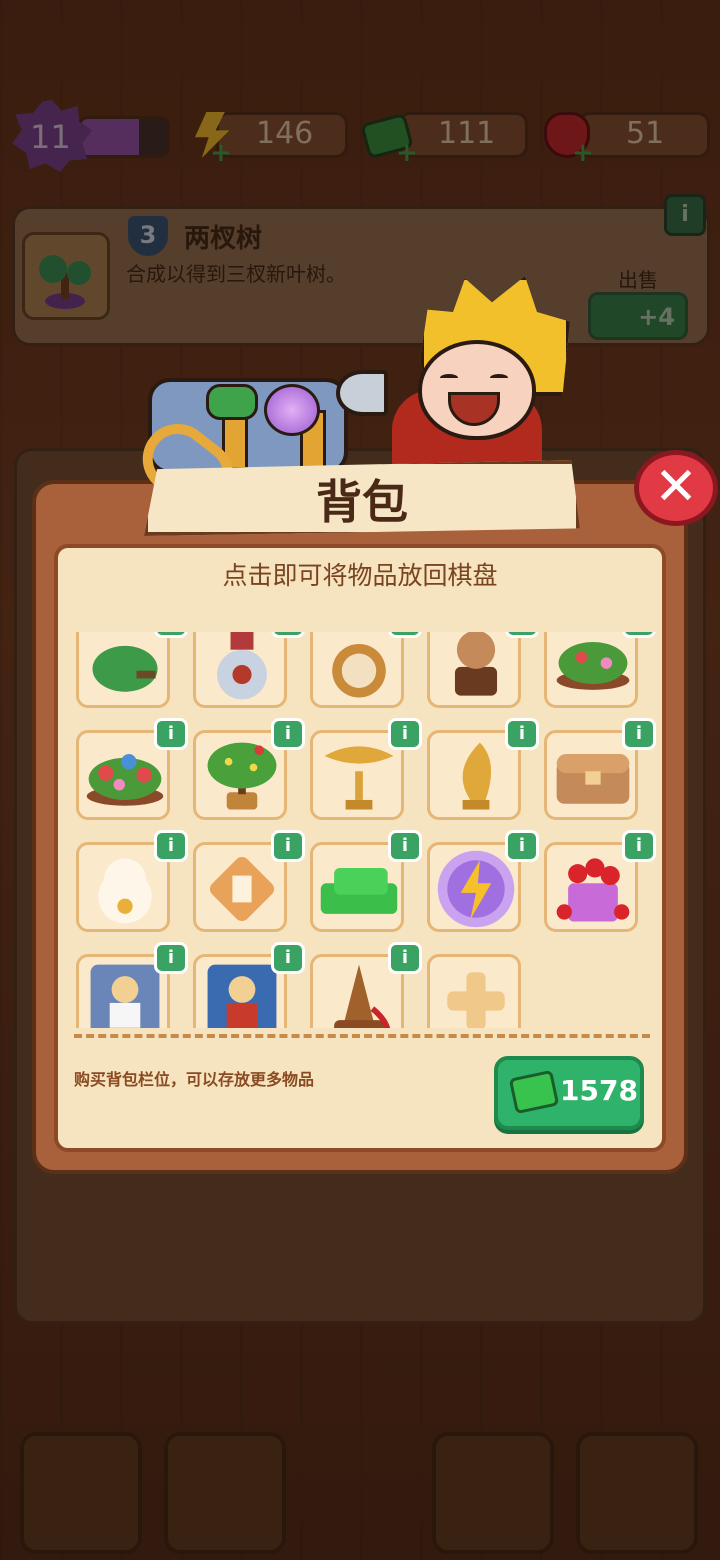 This screenshot has height=1560, width=720. What do you see at coordinates (593, 666) in the screenshot?
I see `flower-bush-icon` at bounding box center [593, 666].